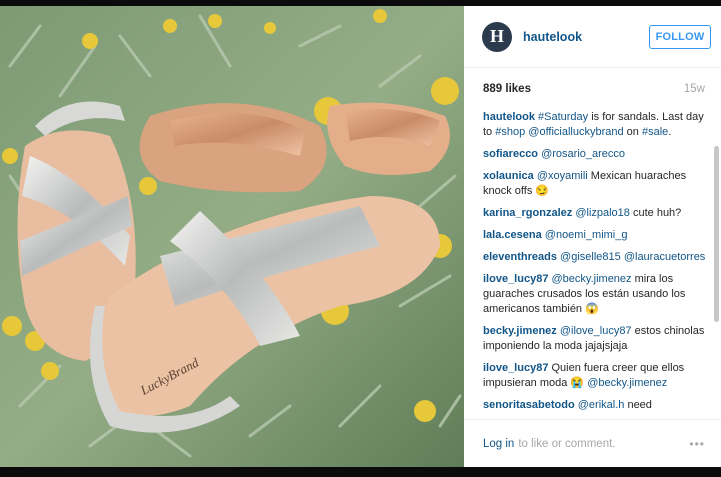 This screenshot has width=721, height=477. What do you see at coordinates (509, 117) in the screenshot?
I see `caption-user: hautelook` at bounding box center [509, 117].